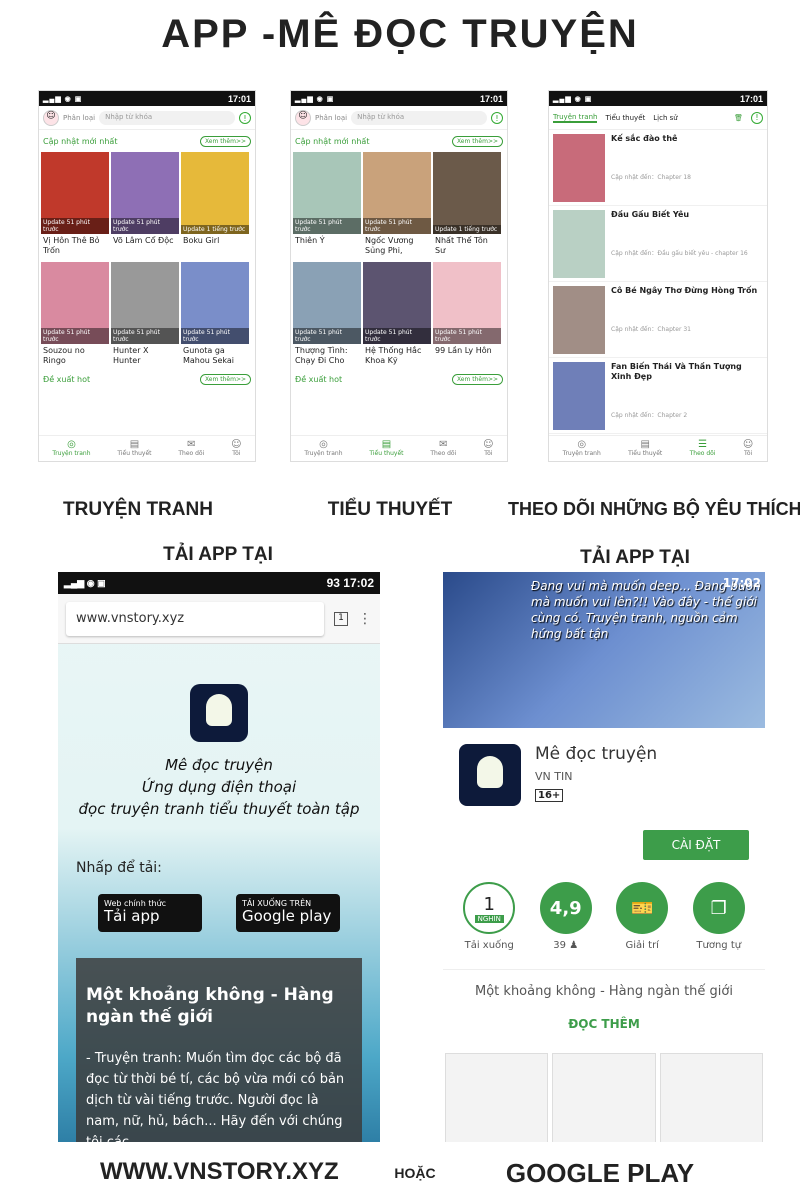  What do you see at coordinates (399, 141) in the screenshot?
I see `section-latest: Cập nhật mới nhất Xem thêm>>` at bounding box center [399, 141].